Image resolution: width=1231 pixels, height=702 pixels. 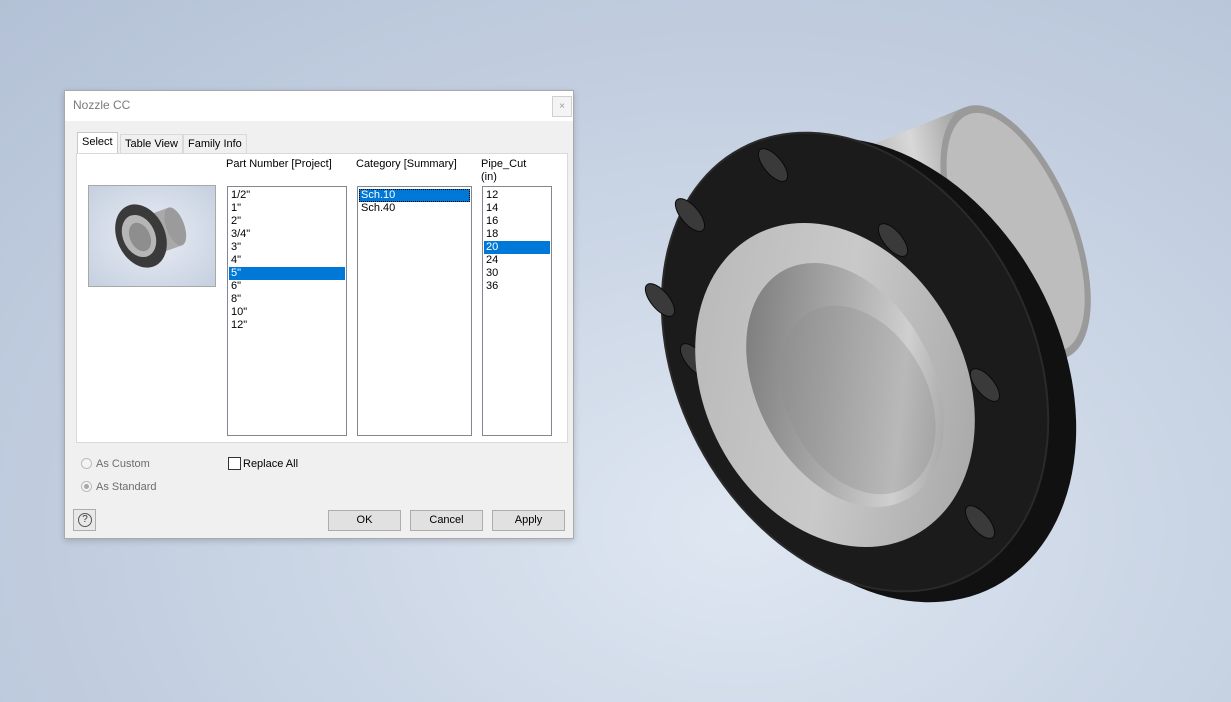 What do you see at coordinates (489, 177) in the screenshot?
I see `pipe-cut-header-unit: (in)` at bounding box center [489, 177].